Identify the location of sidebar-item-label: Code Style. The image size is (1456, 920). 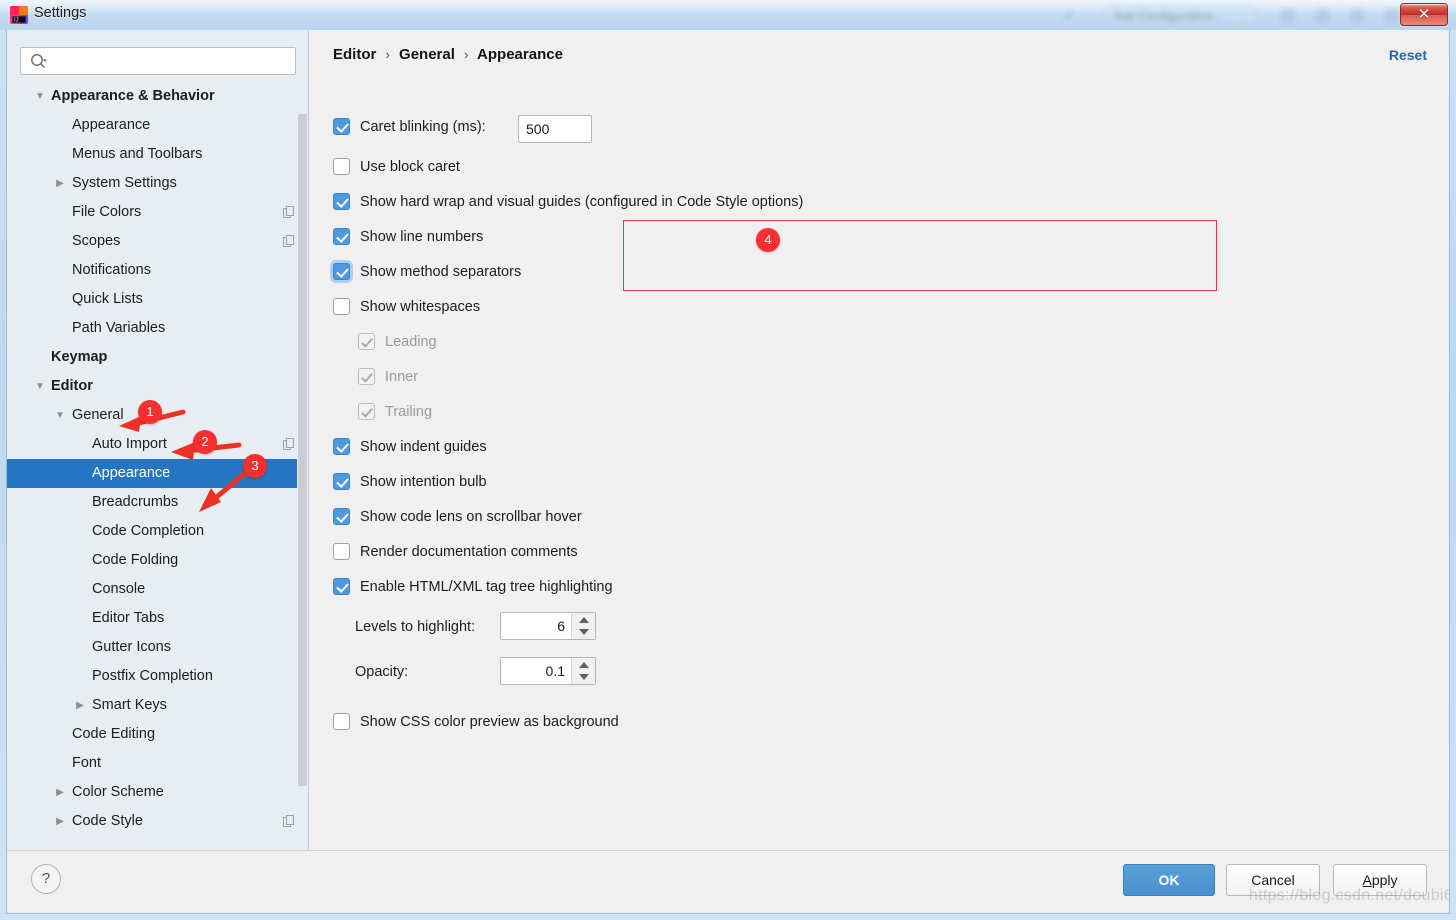
(107, 821).